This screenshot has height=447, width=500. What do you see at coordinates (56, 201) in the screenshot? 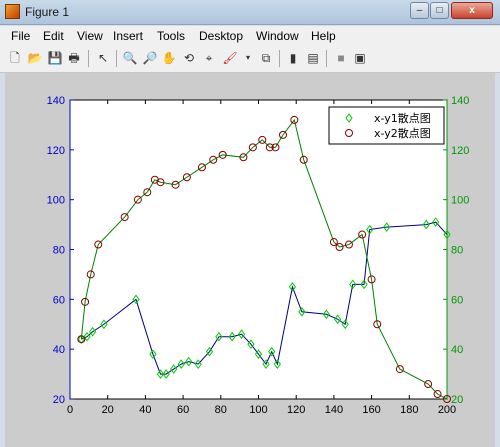
I see `y-left-tick-label: 100` at bounding box center [56, 201].